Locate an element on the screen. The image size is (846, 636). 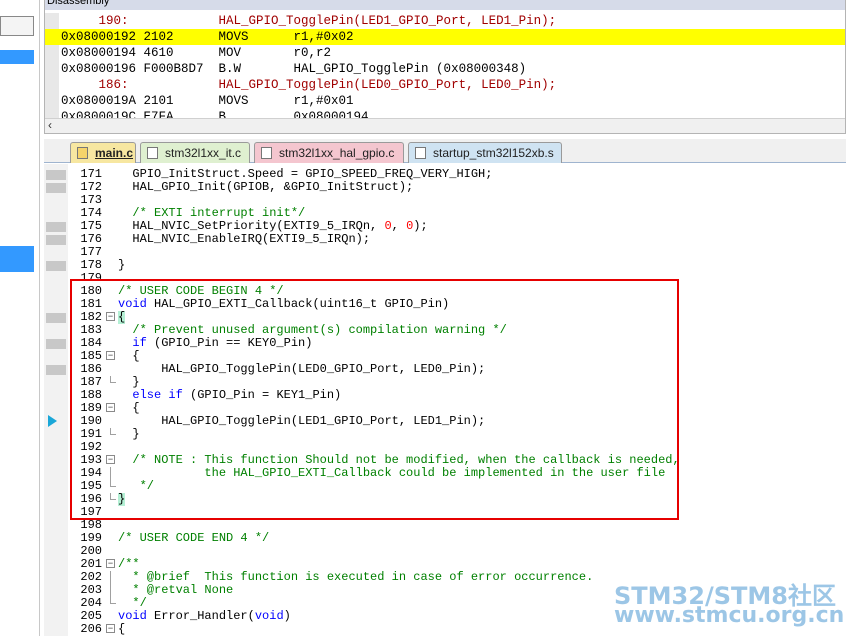
disassembly-text: 0x0800019A 2101 MOVS r1,#0x01 is located at coordinates (207, 101).